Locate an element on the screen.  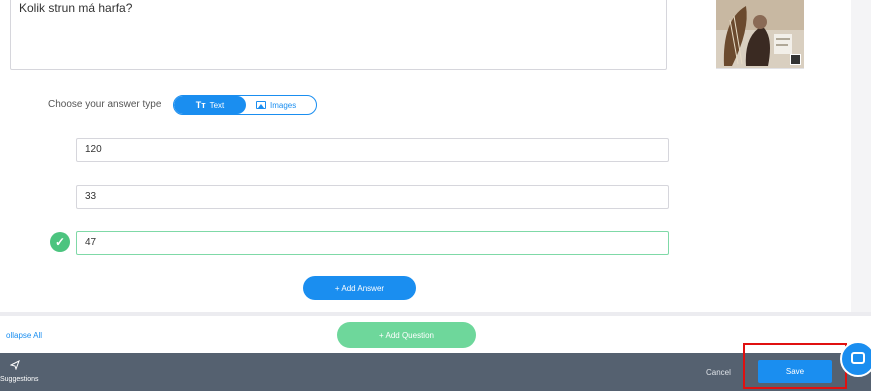
text-type-icon: Tт is located at coordinates (200, 105).